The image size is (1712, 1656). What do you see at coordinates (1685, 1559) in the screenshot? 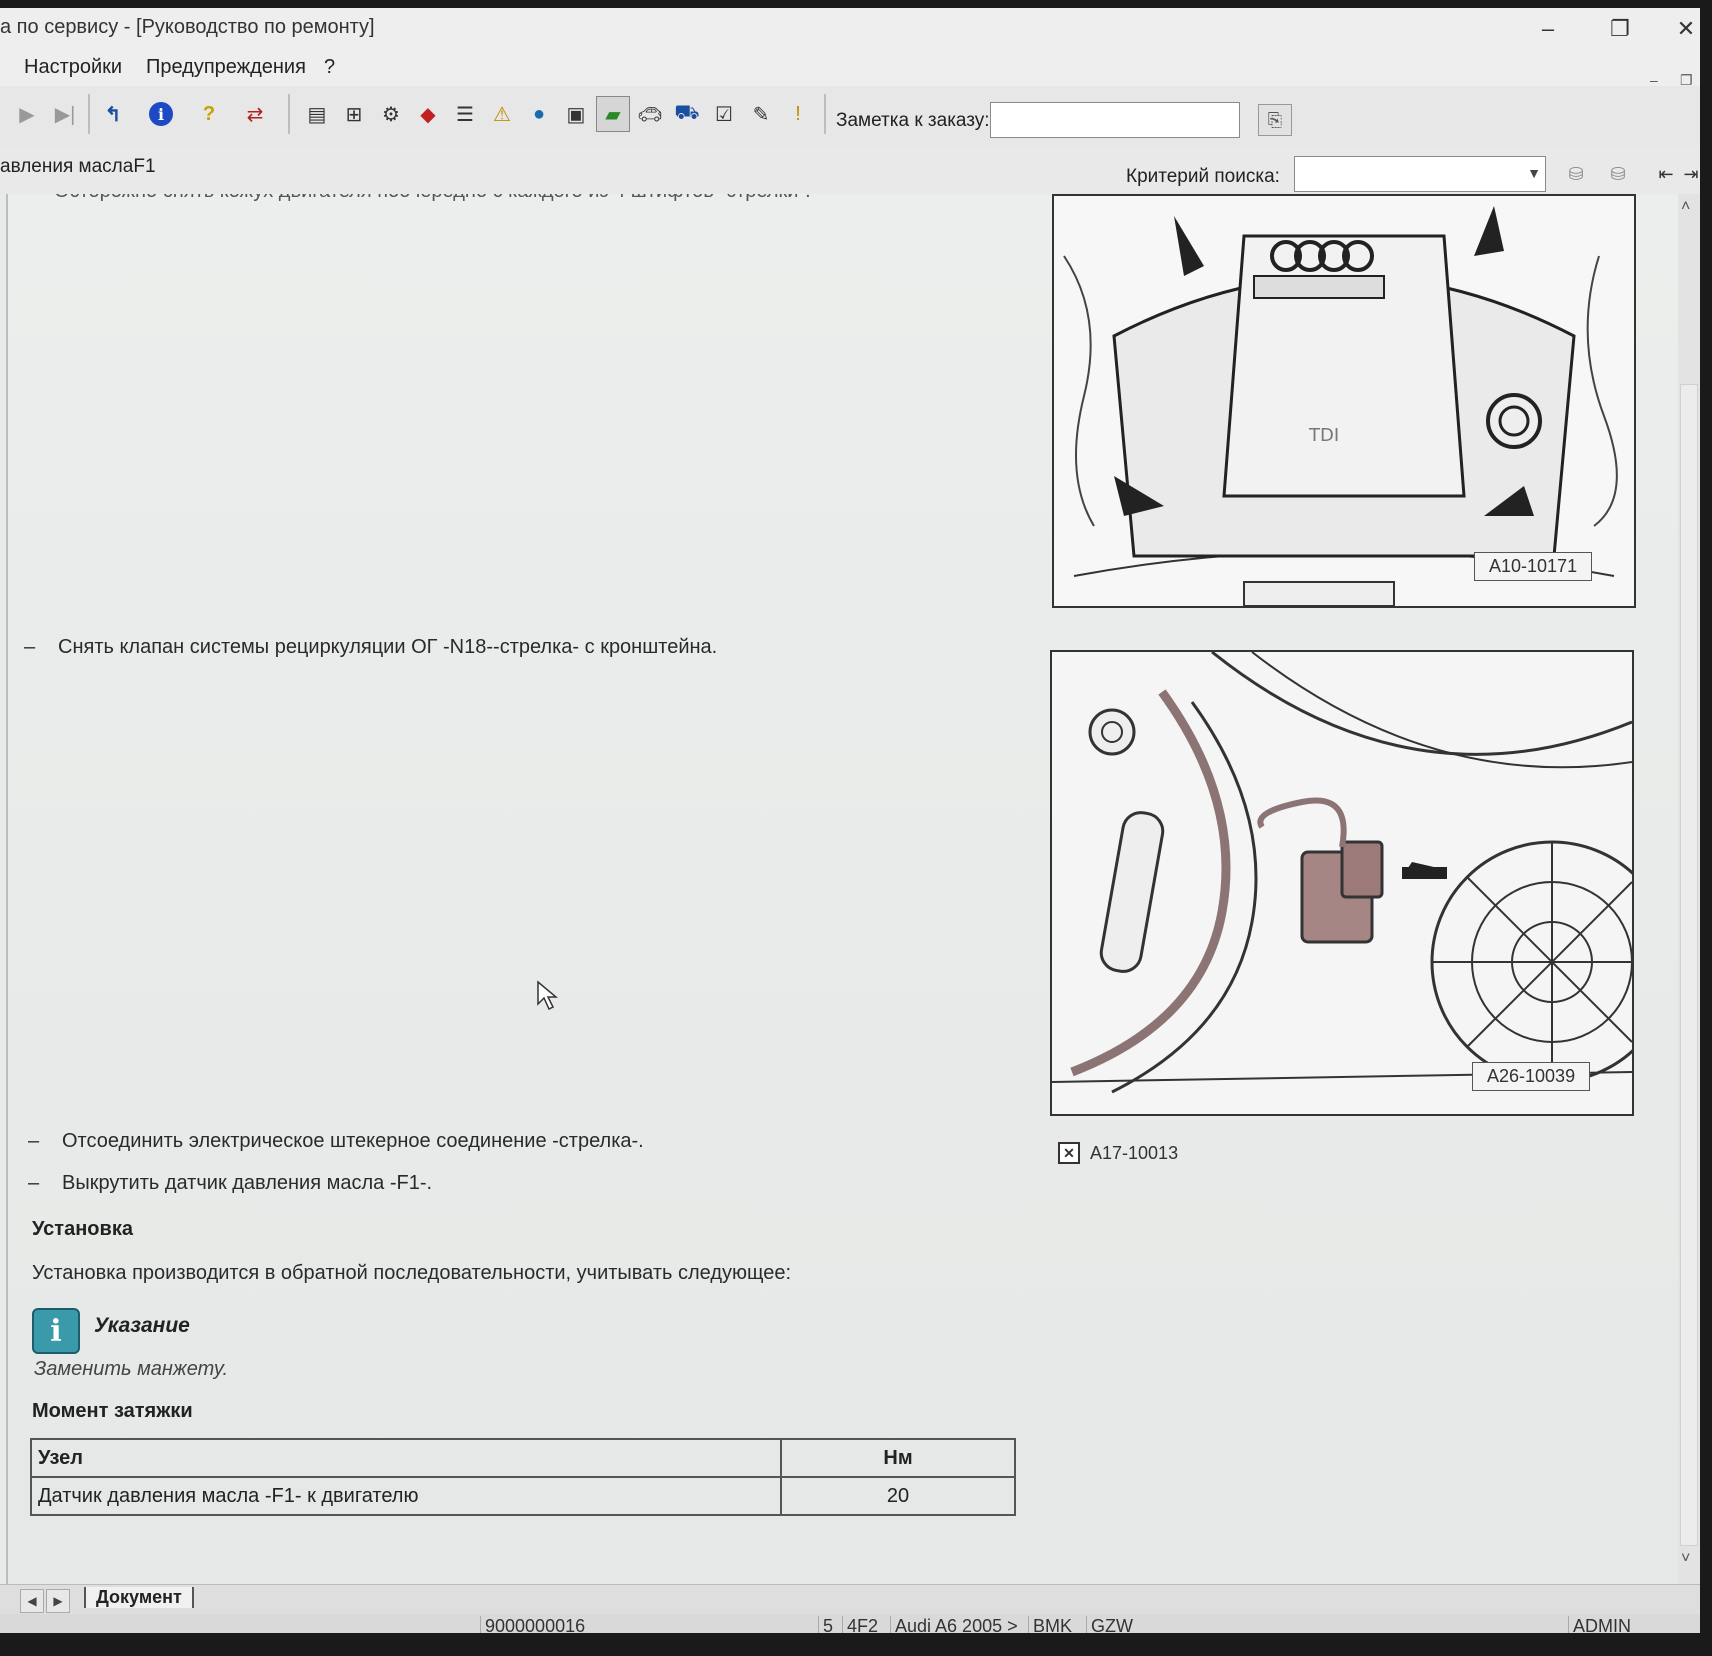
I see `scroll-down-icon: ˅` at bounding box center [1685, 1559].